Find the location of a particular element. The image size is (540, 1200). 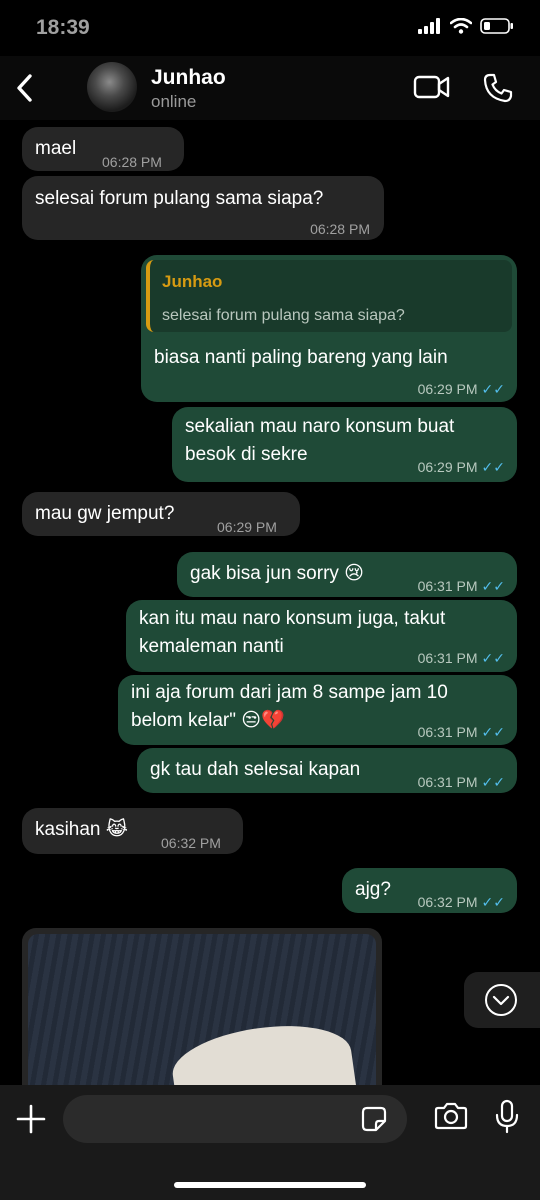

scroll-to-bottom-button is located at coordinates (502, 1000).